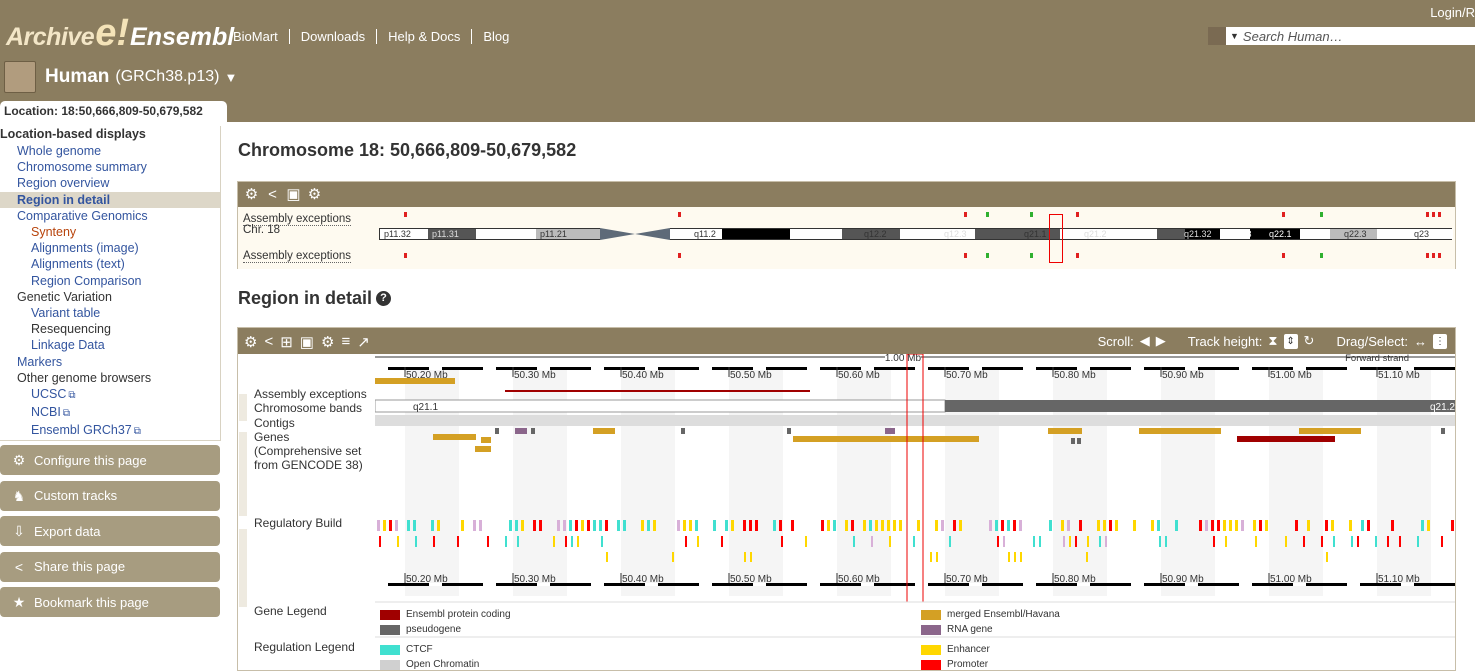 The width and height of the screenshot is (1475, 671). What do you see at coordinates (110, 413) in the screenshot?
I see `sidebar-item-ncbi: NCBI ⧉` at bounding box center [110, 413].